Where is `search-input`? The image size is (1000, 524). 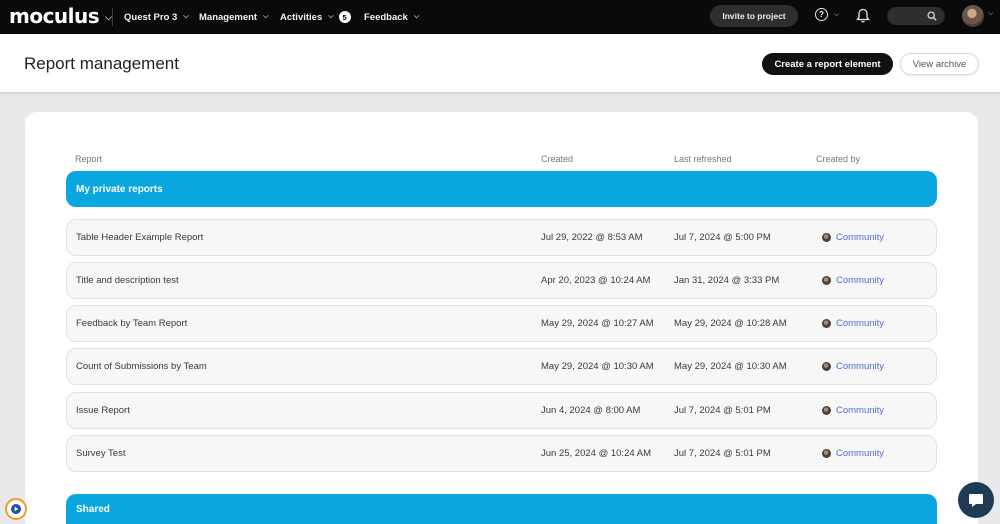 search-input is located at coordinates (916, 16).